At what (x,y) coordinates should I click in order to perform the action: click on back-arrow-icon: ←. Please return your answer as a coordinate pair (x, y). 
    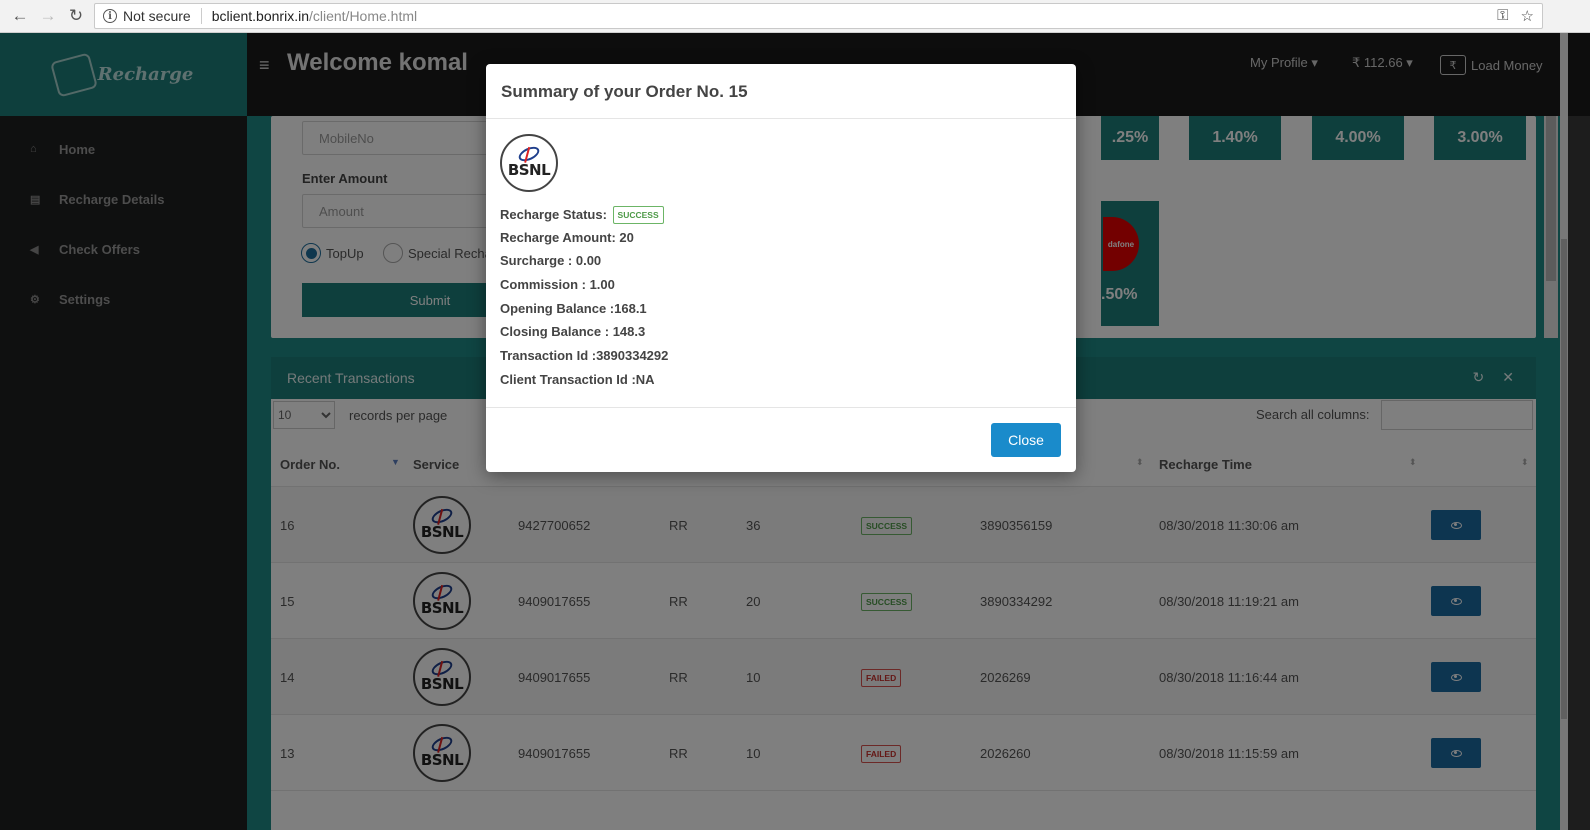
    Looking at the image, I should click on (20, 16).